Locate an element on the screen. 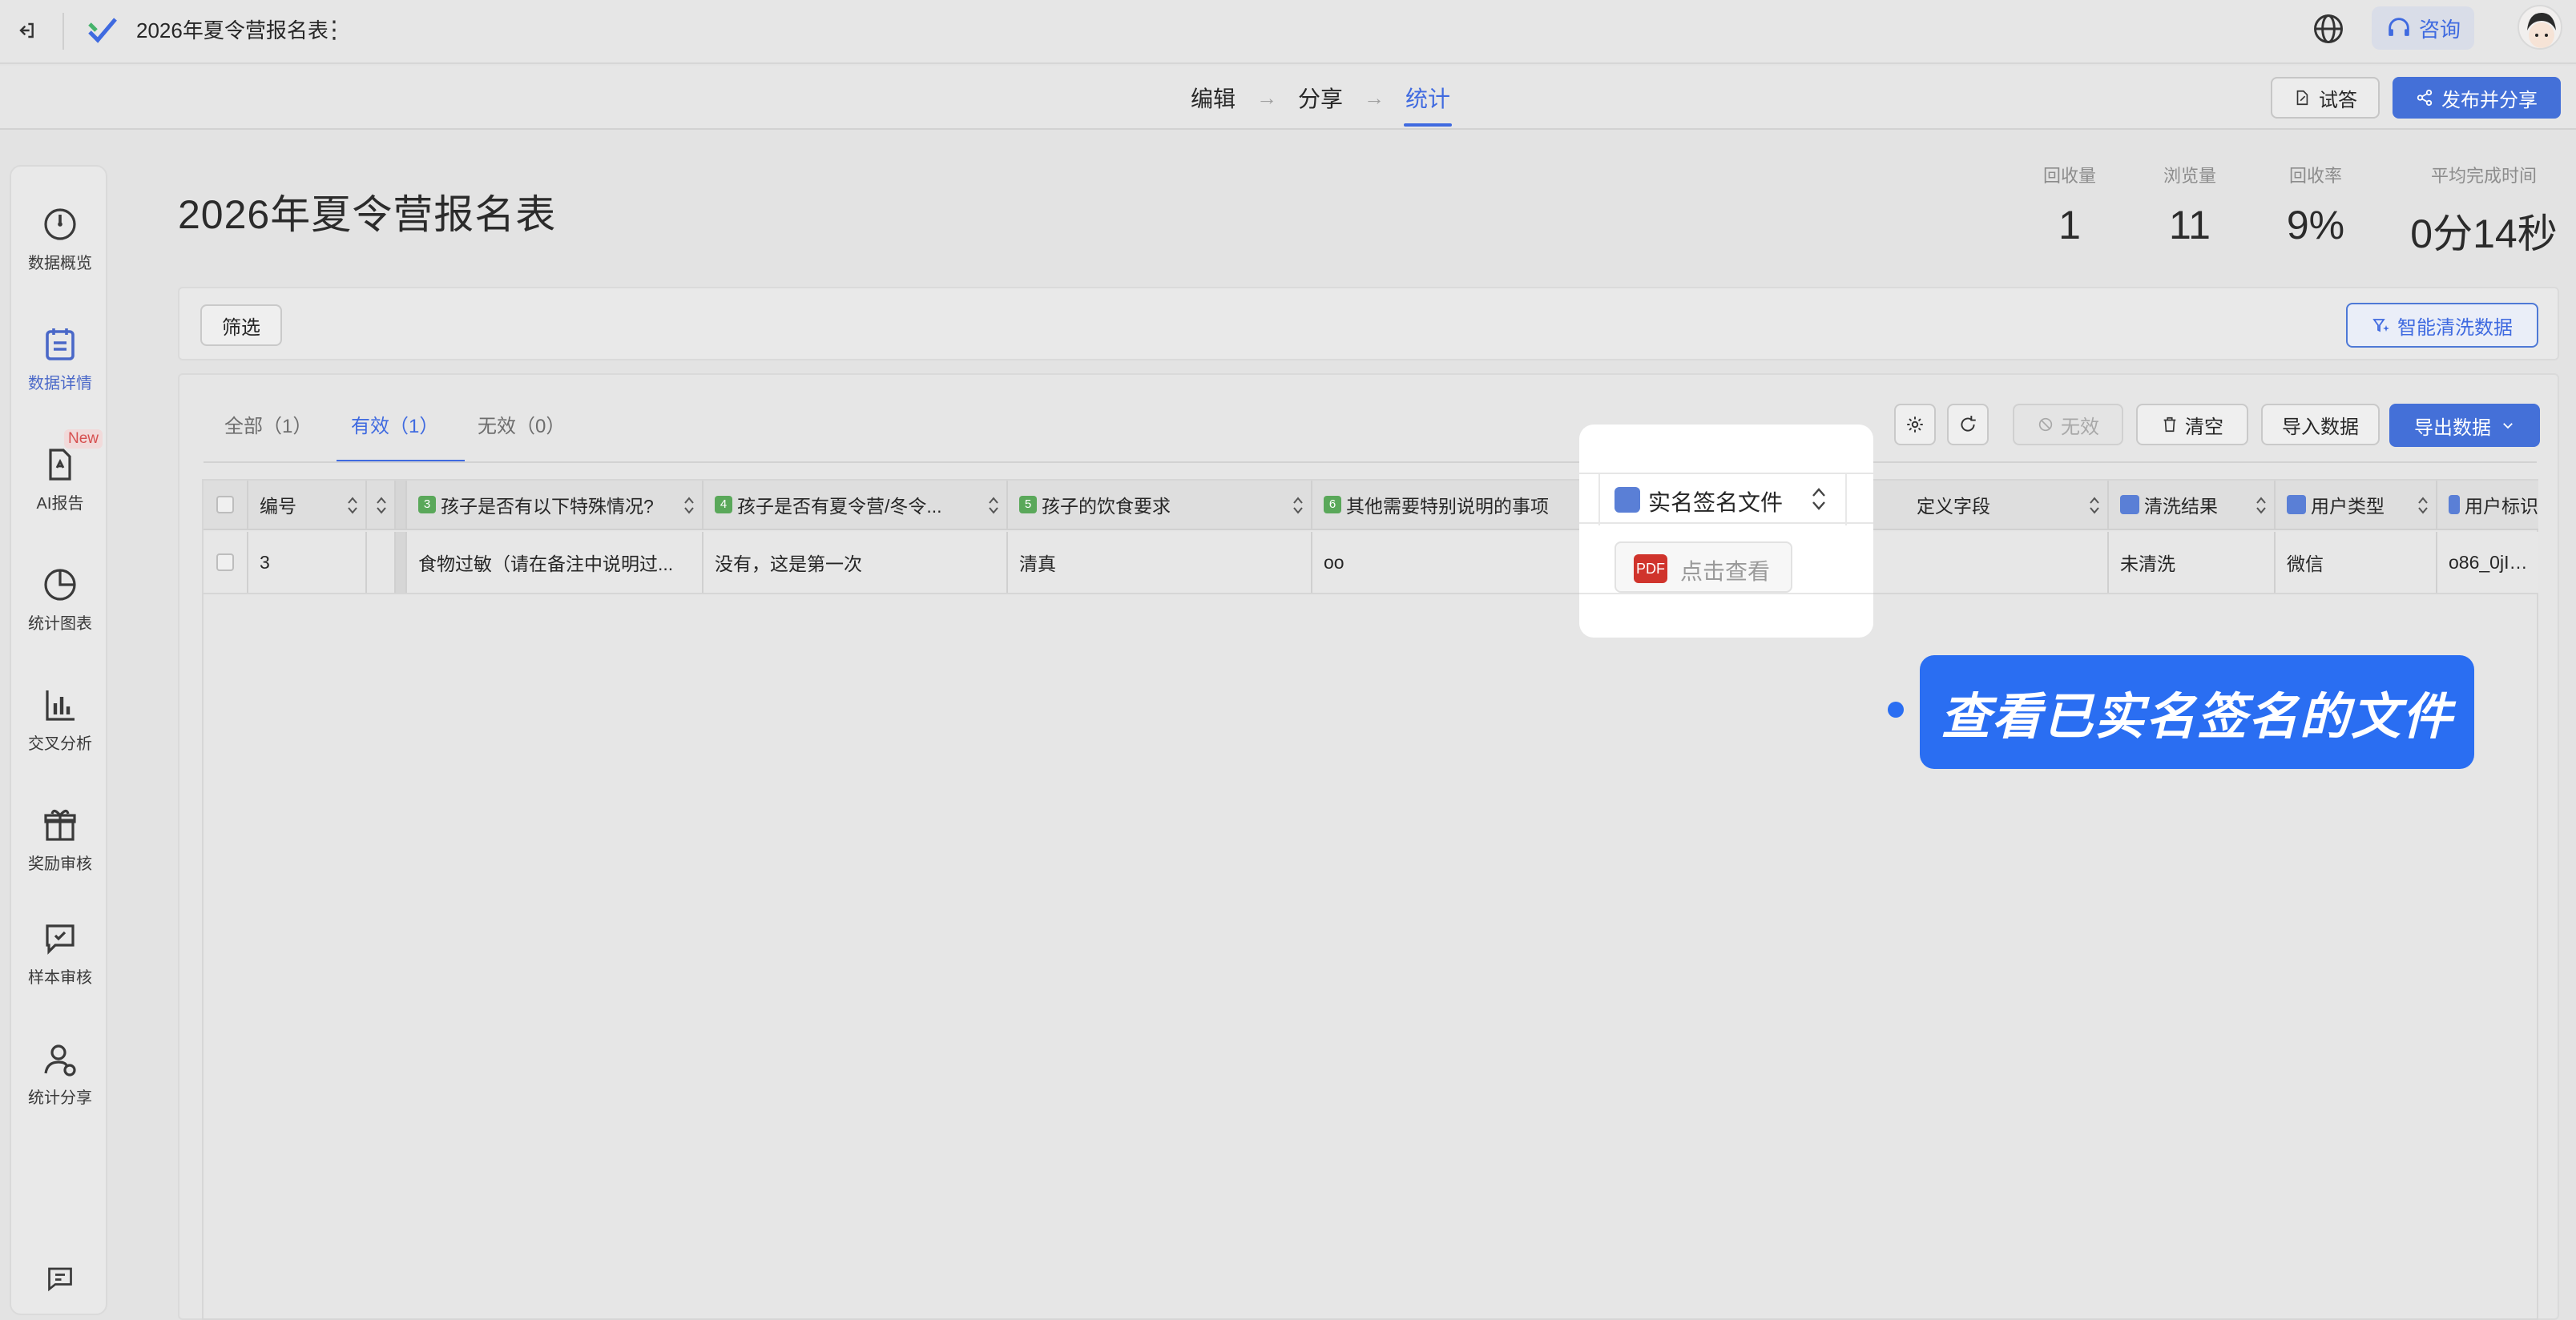 Image resolution: width=2576 pixels, height=1320 pixels. cell-hidden is located at coordinates (381, 562).